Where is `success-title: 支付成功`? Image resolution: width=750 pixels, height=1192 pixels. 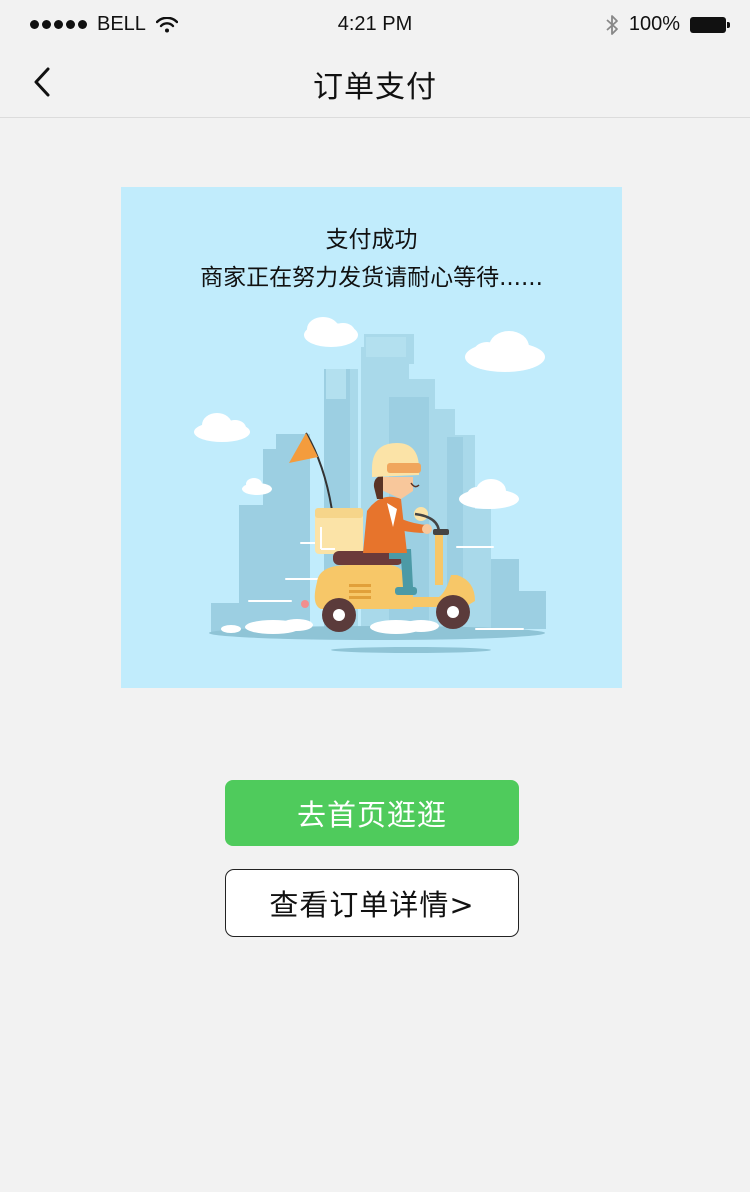
success-title: 支付成功 is located at coordinates (371, 240).